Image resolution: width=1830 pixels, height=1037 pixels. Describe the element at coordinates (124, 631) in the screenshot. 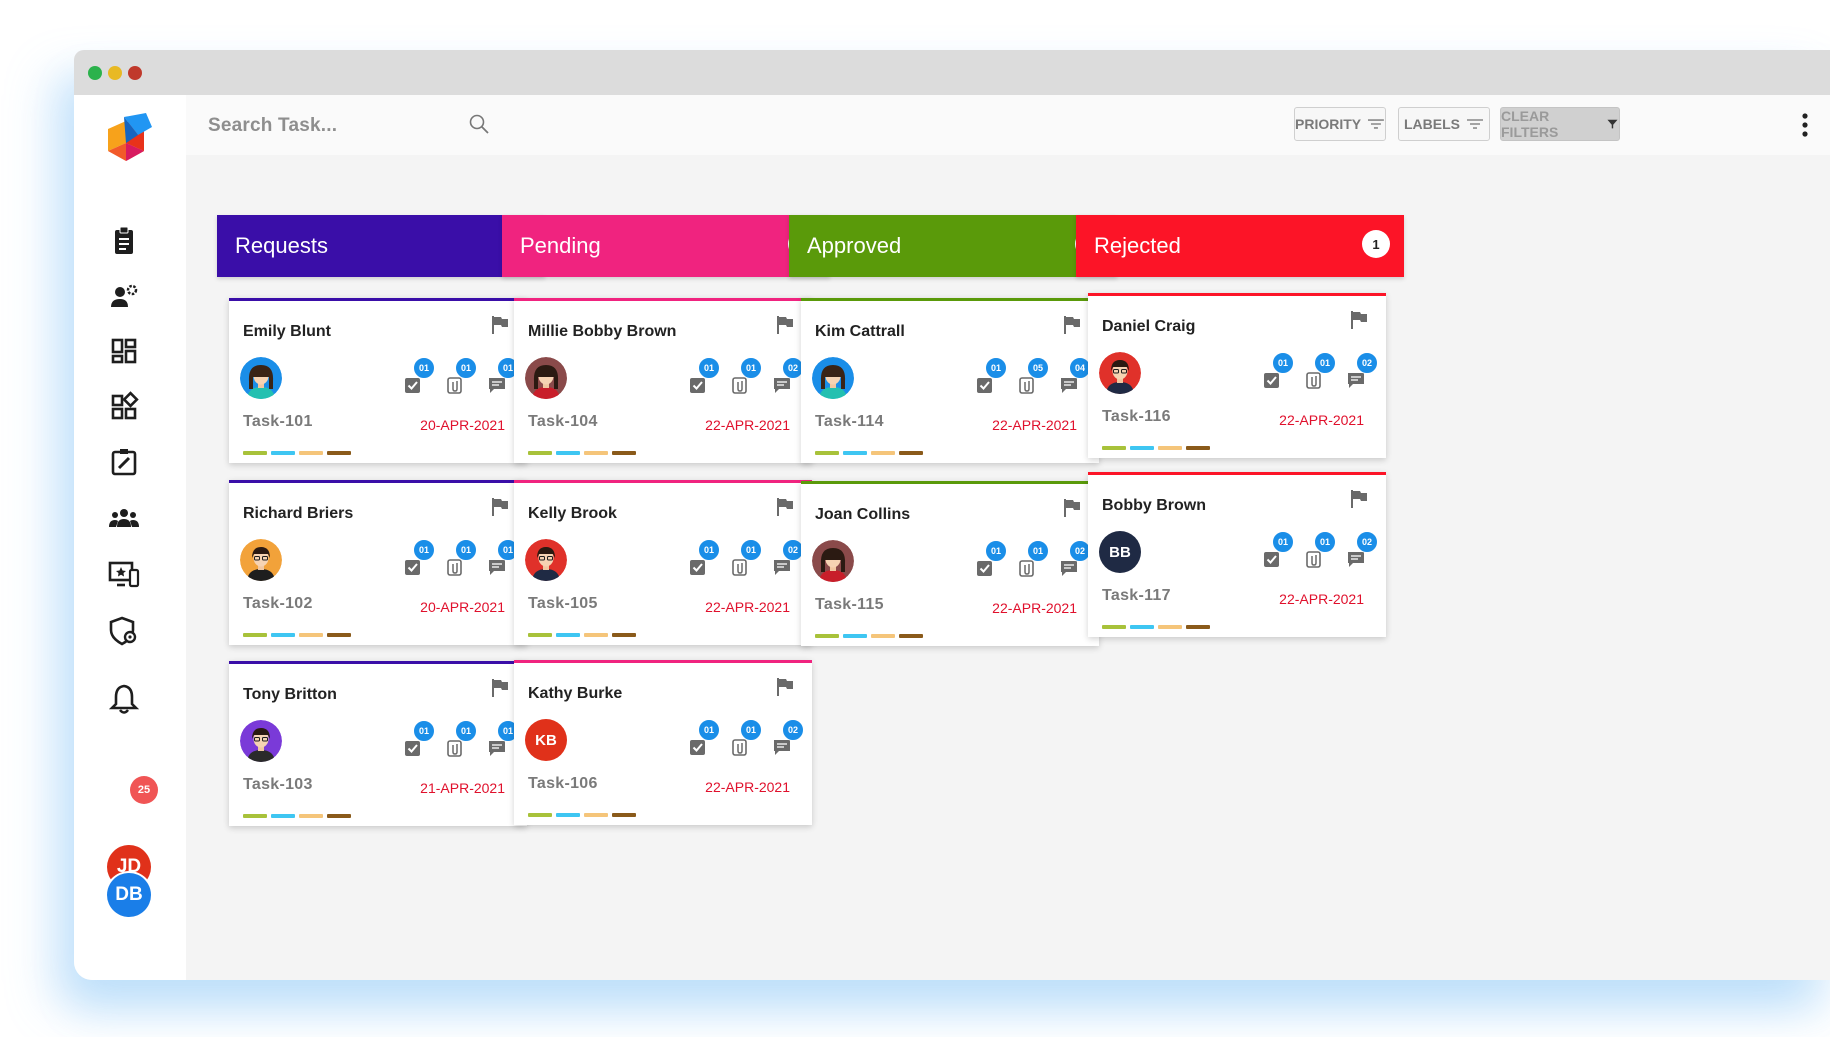

I see `security-settings-icon` at that location.